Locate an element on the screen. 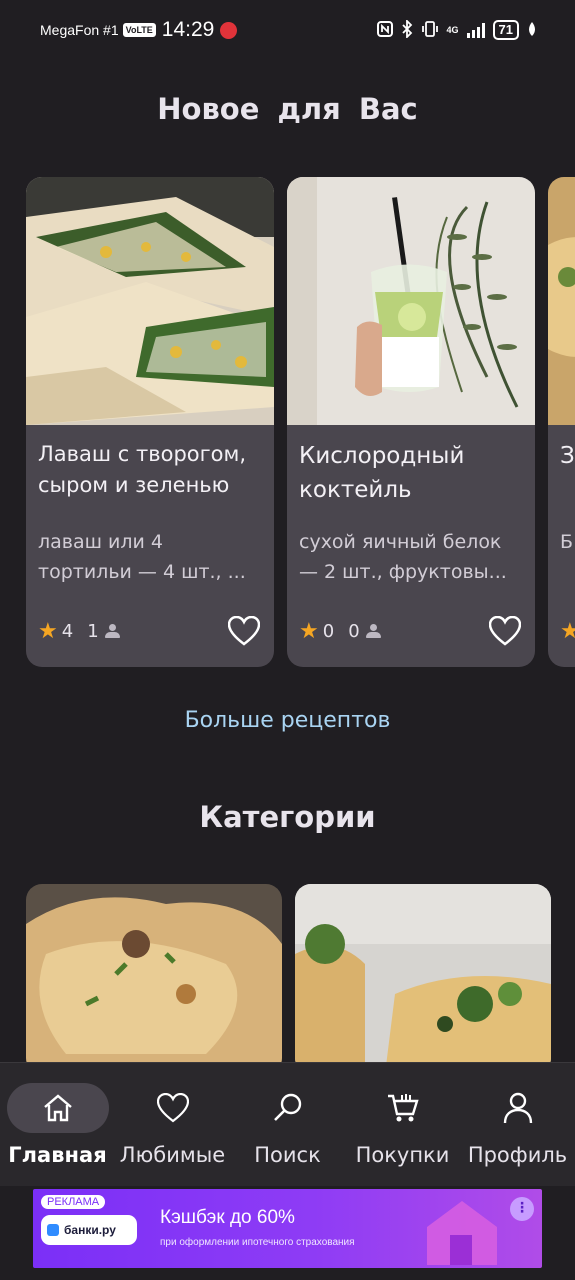 The height and width of the screenshot is (1280, 575). recipe-ingredients: Б Л is located at coordinates (567, 542).